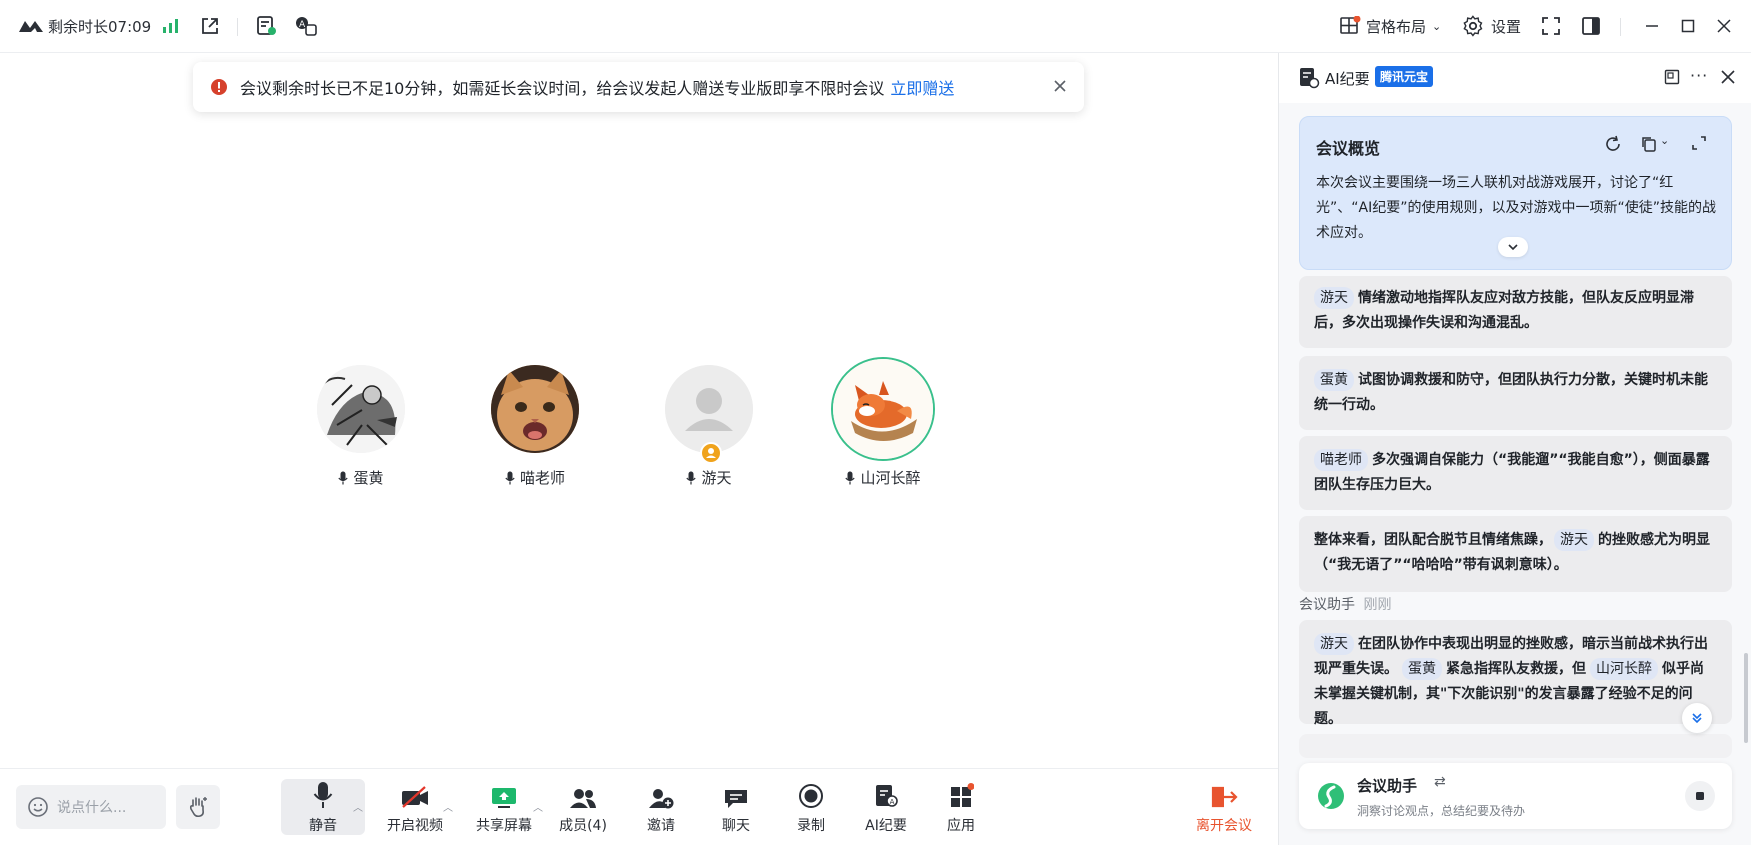 The width and height of the screenshot is (1751, 846). What do you see at coordinates (1309, 78) in the screenshot?
I see `ai-minutes-icon` at bounding box center [1309, 78].